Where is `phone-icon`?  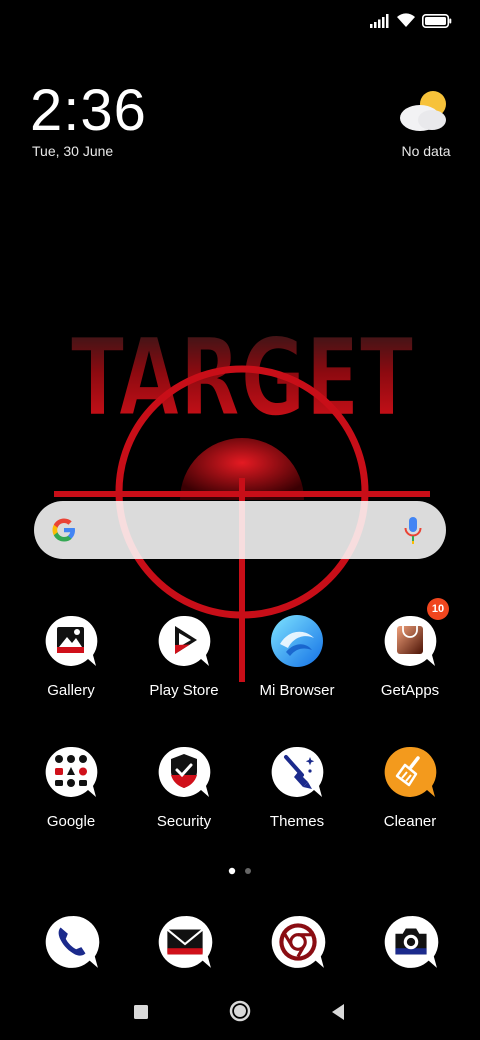 phone-icon is located at coordinates (72, 942).